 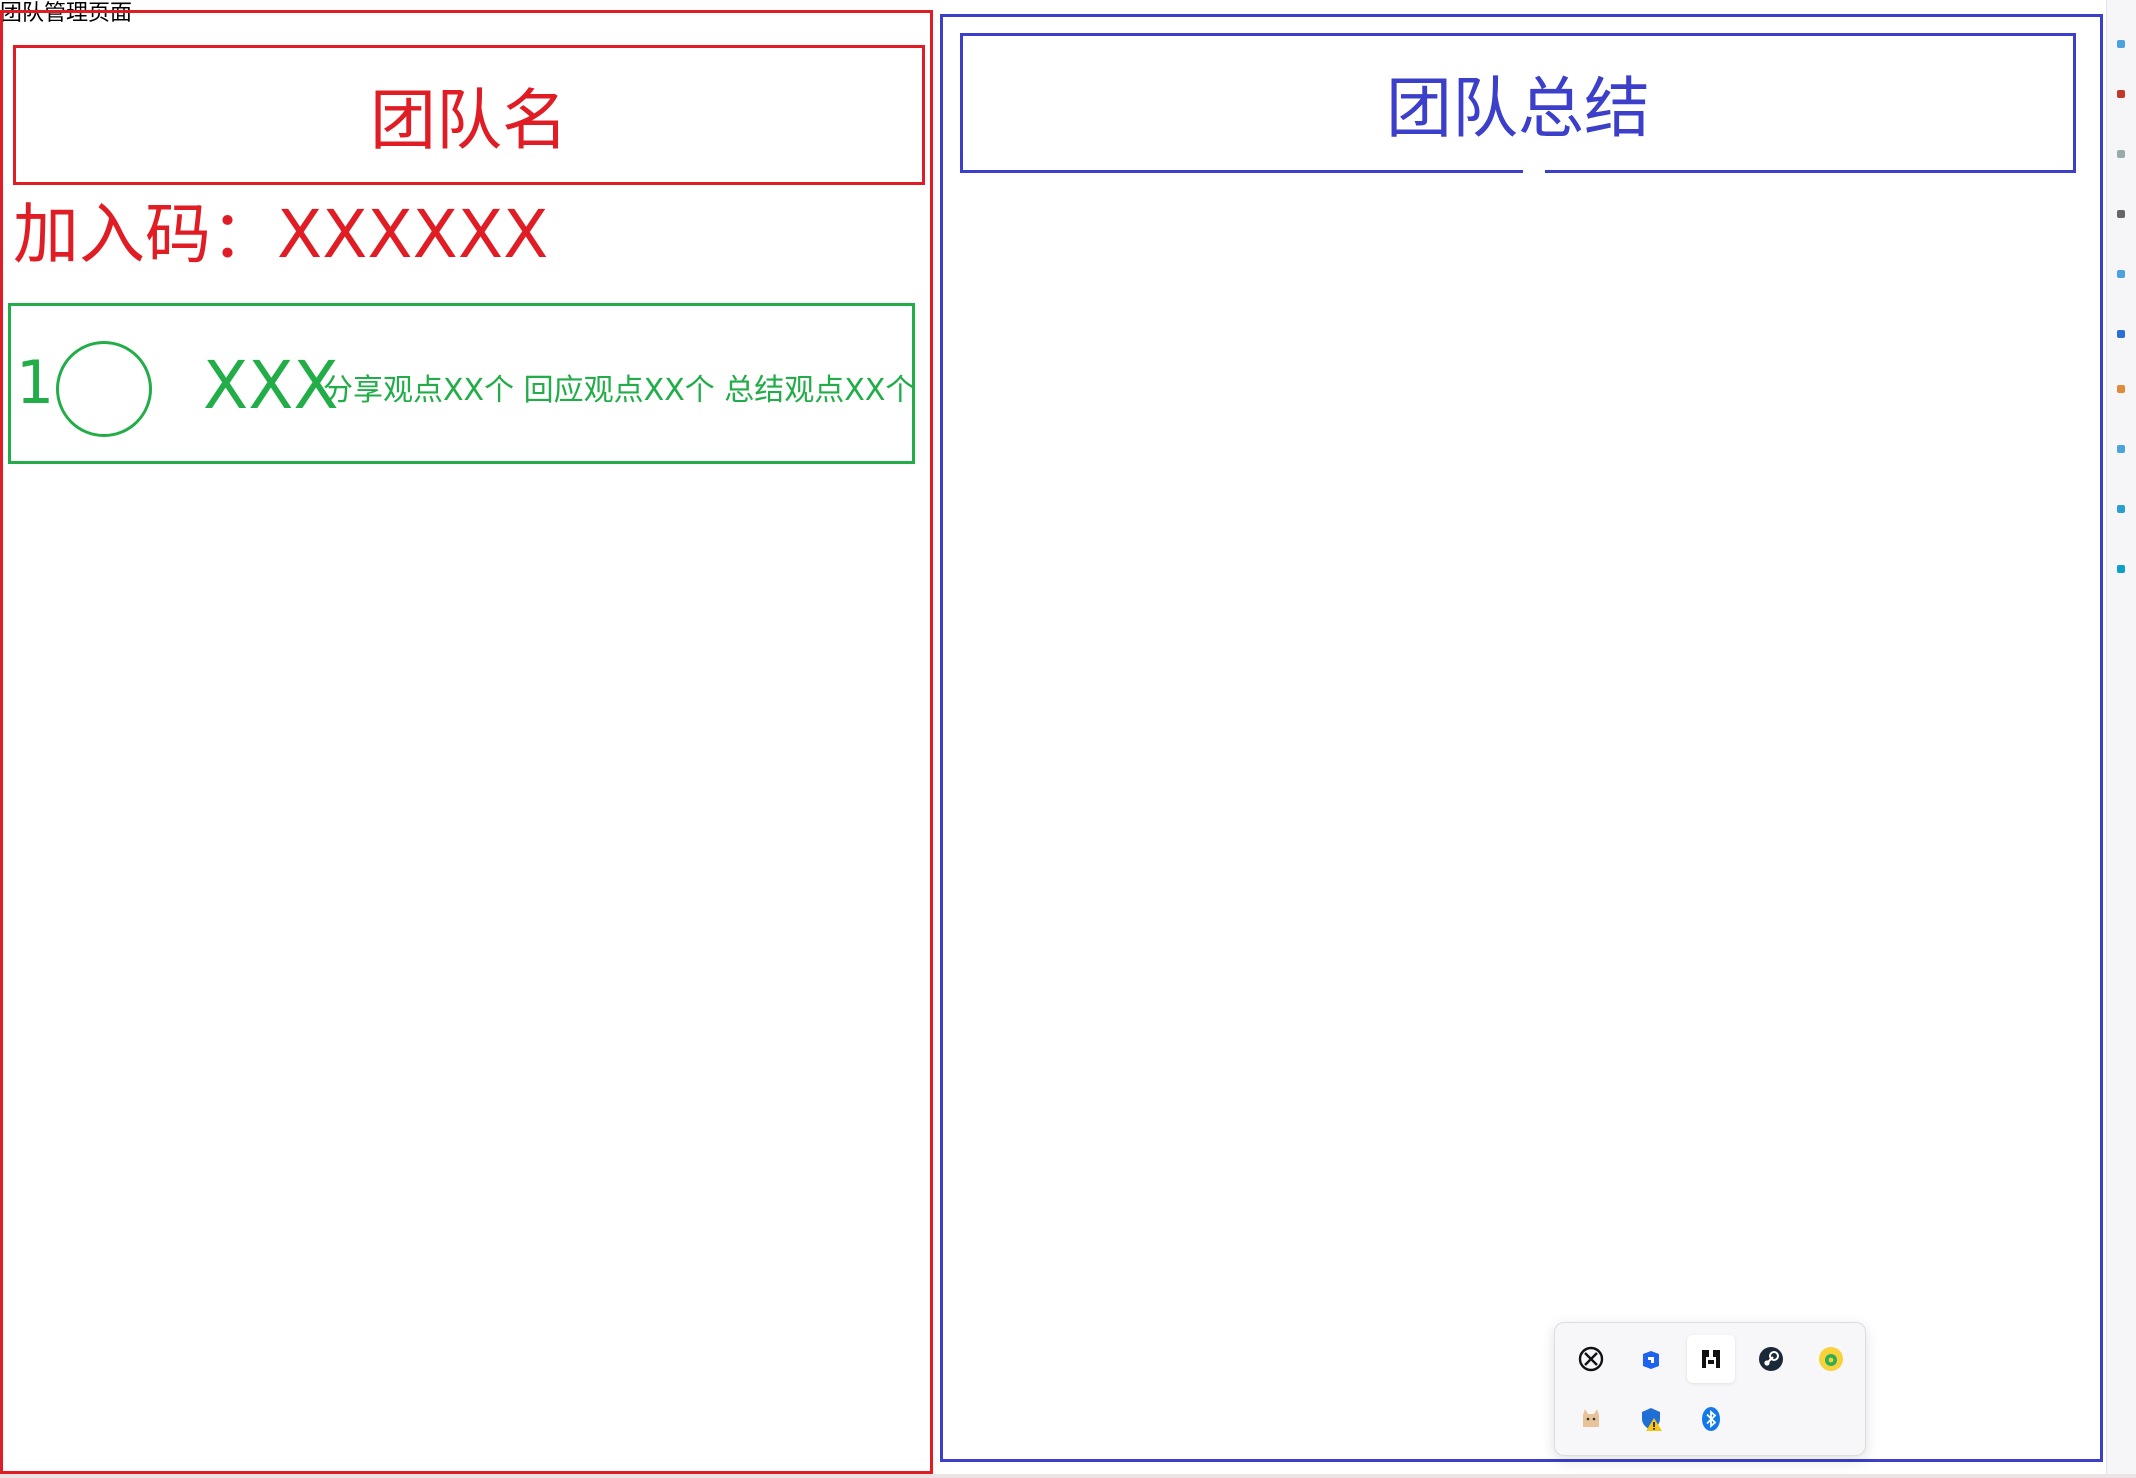 What do you see at coordinates (1651, 1359) in the screenshot?
I see `app-store-icon` at bounding box center [1651, 1359].